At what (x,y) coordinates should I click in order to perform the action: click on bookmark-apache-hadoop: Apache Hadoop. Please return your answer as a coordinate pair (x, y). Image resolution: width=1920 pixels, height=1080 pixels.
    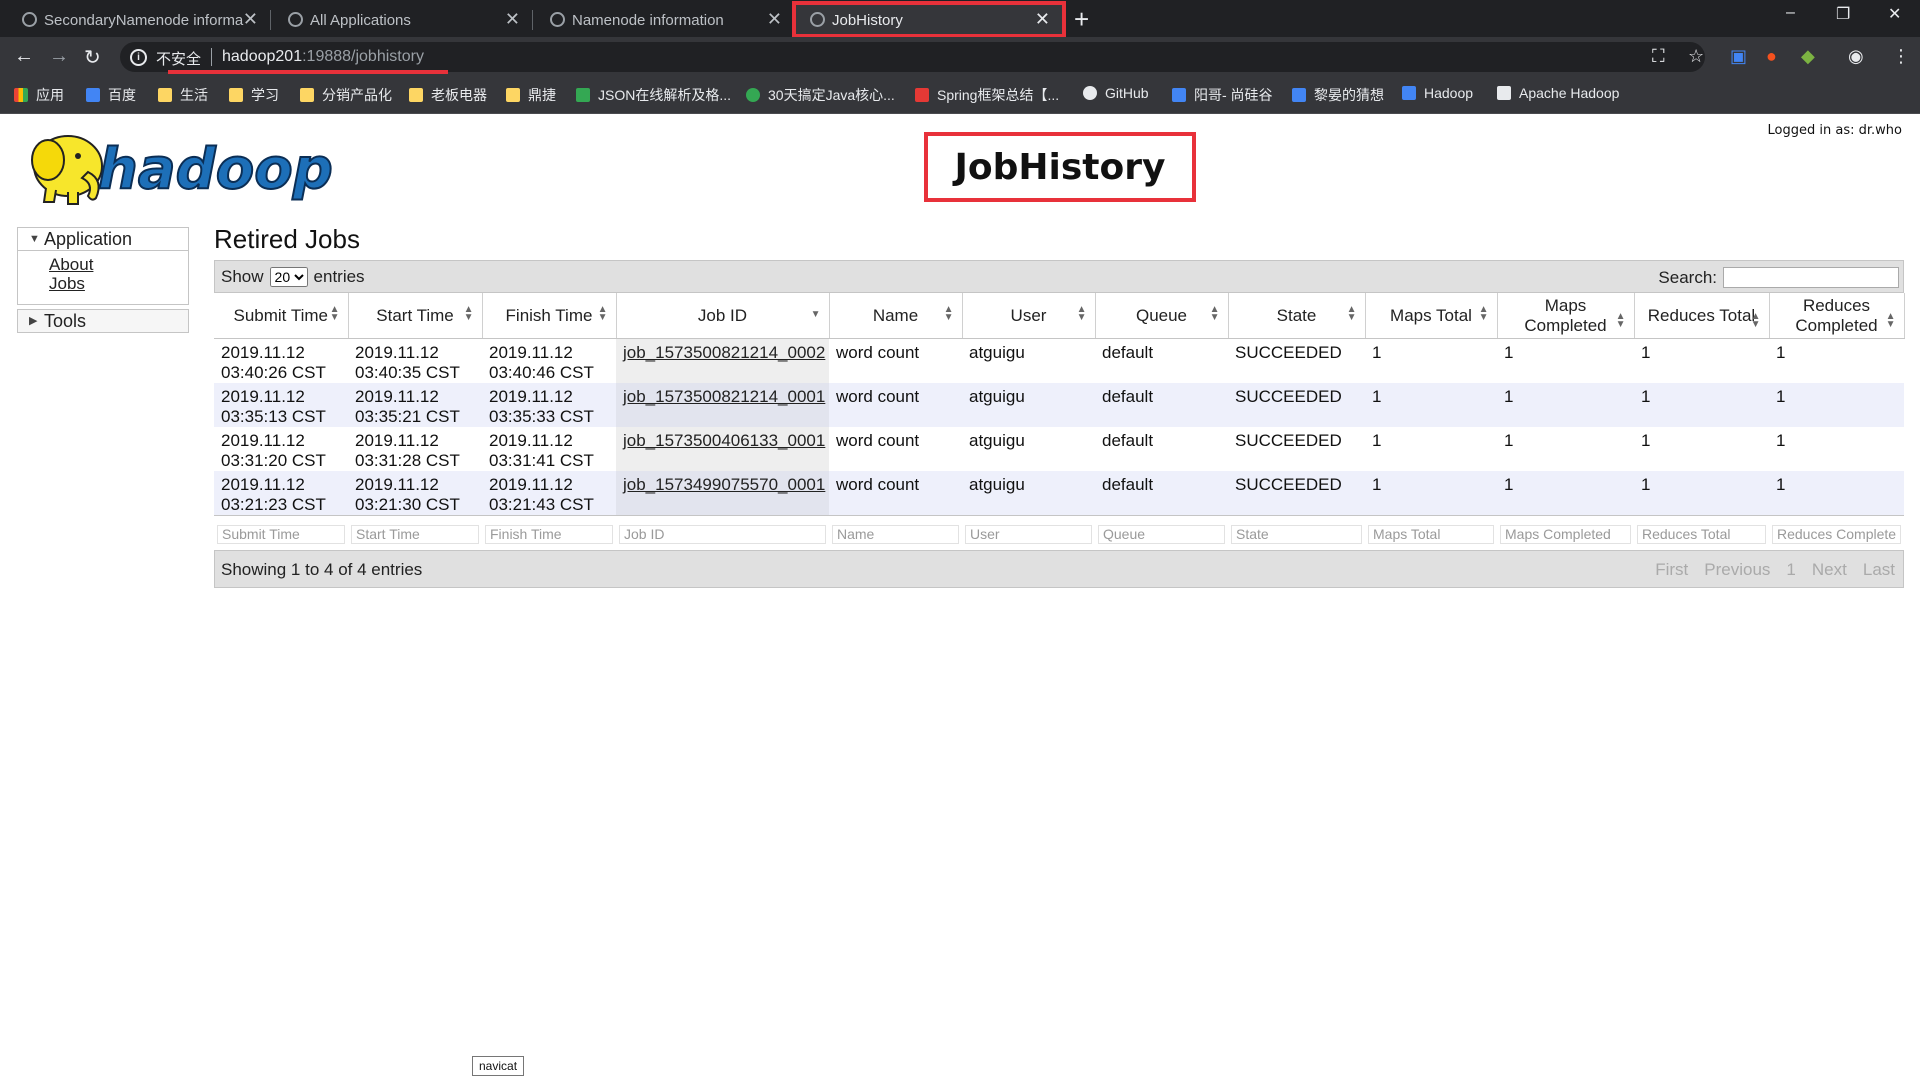
    Looking at the image, I should click on (1558, 93).